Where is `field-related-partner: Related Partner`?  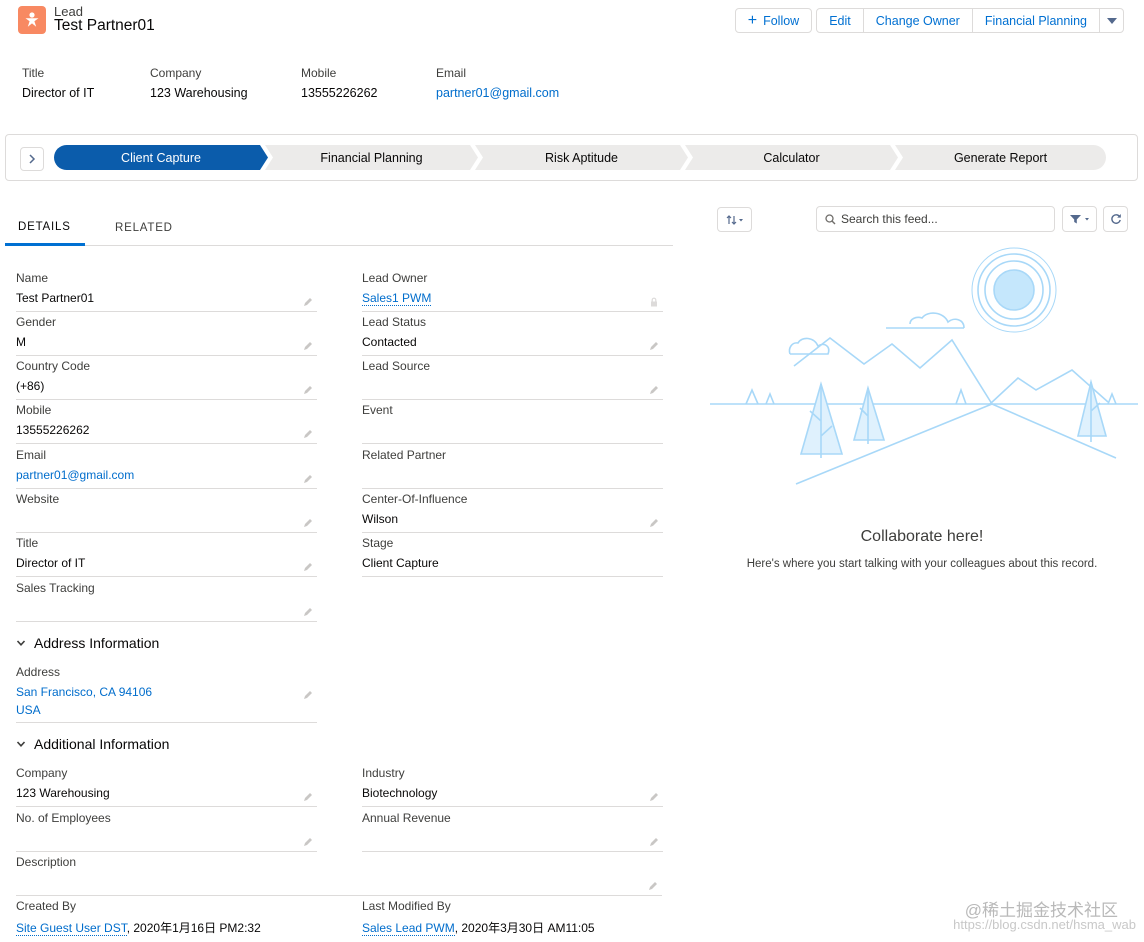
field-related-partner: Related Partner is located at coordinates (512, 467).